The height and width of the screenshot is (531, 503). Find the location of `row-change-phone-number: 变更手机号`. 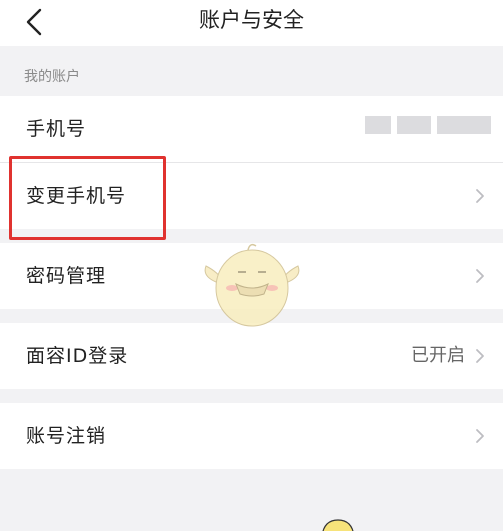

row-change-phone-number: 变更手机号 is located at coordinates (251, 196).